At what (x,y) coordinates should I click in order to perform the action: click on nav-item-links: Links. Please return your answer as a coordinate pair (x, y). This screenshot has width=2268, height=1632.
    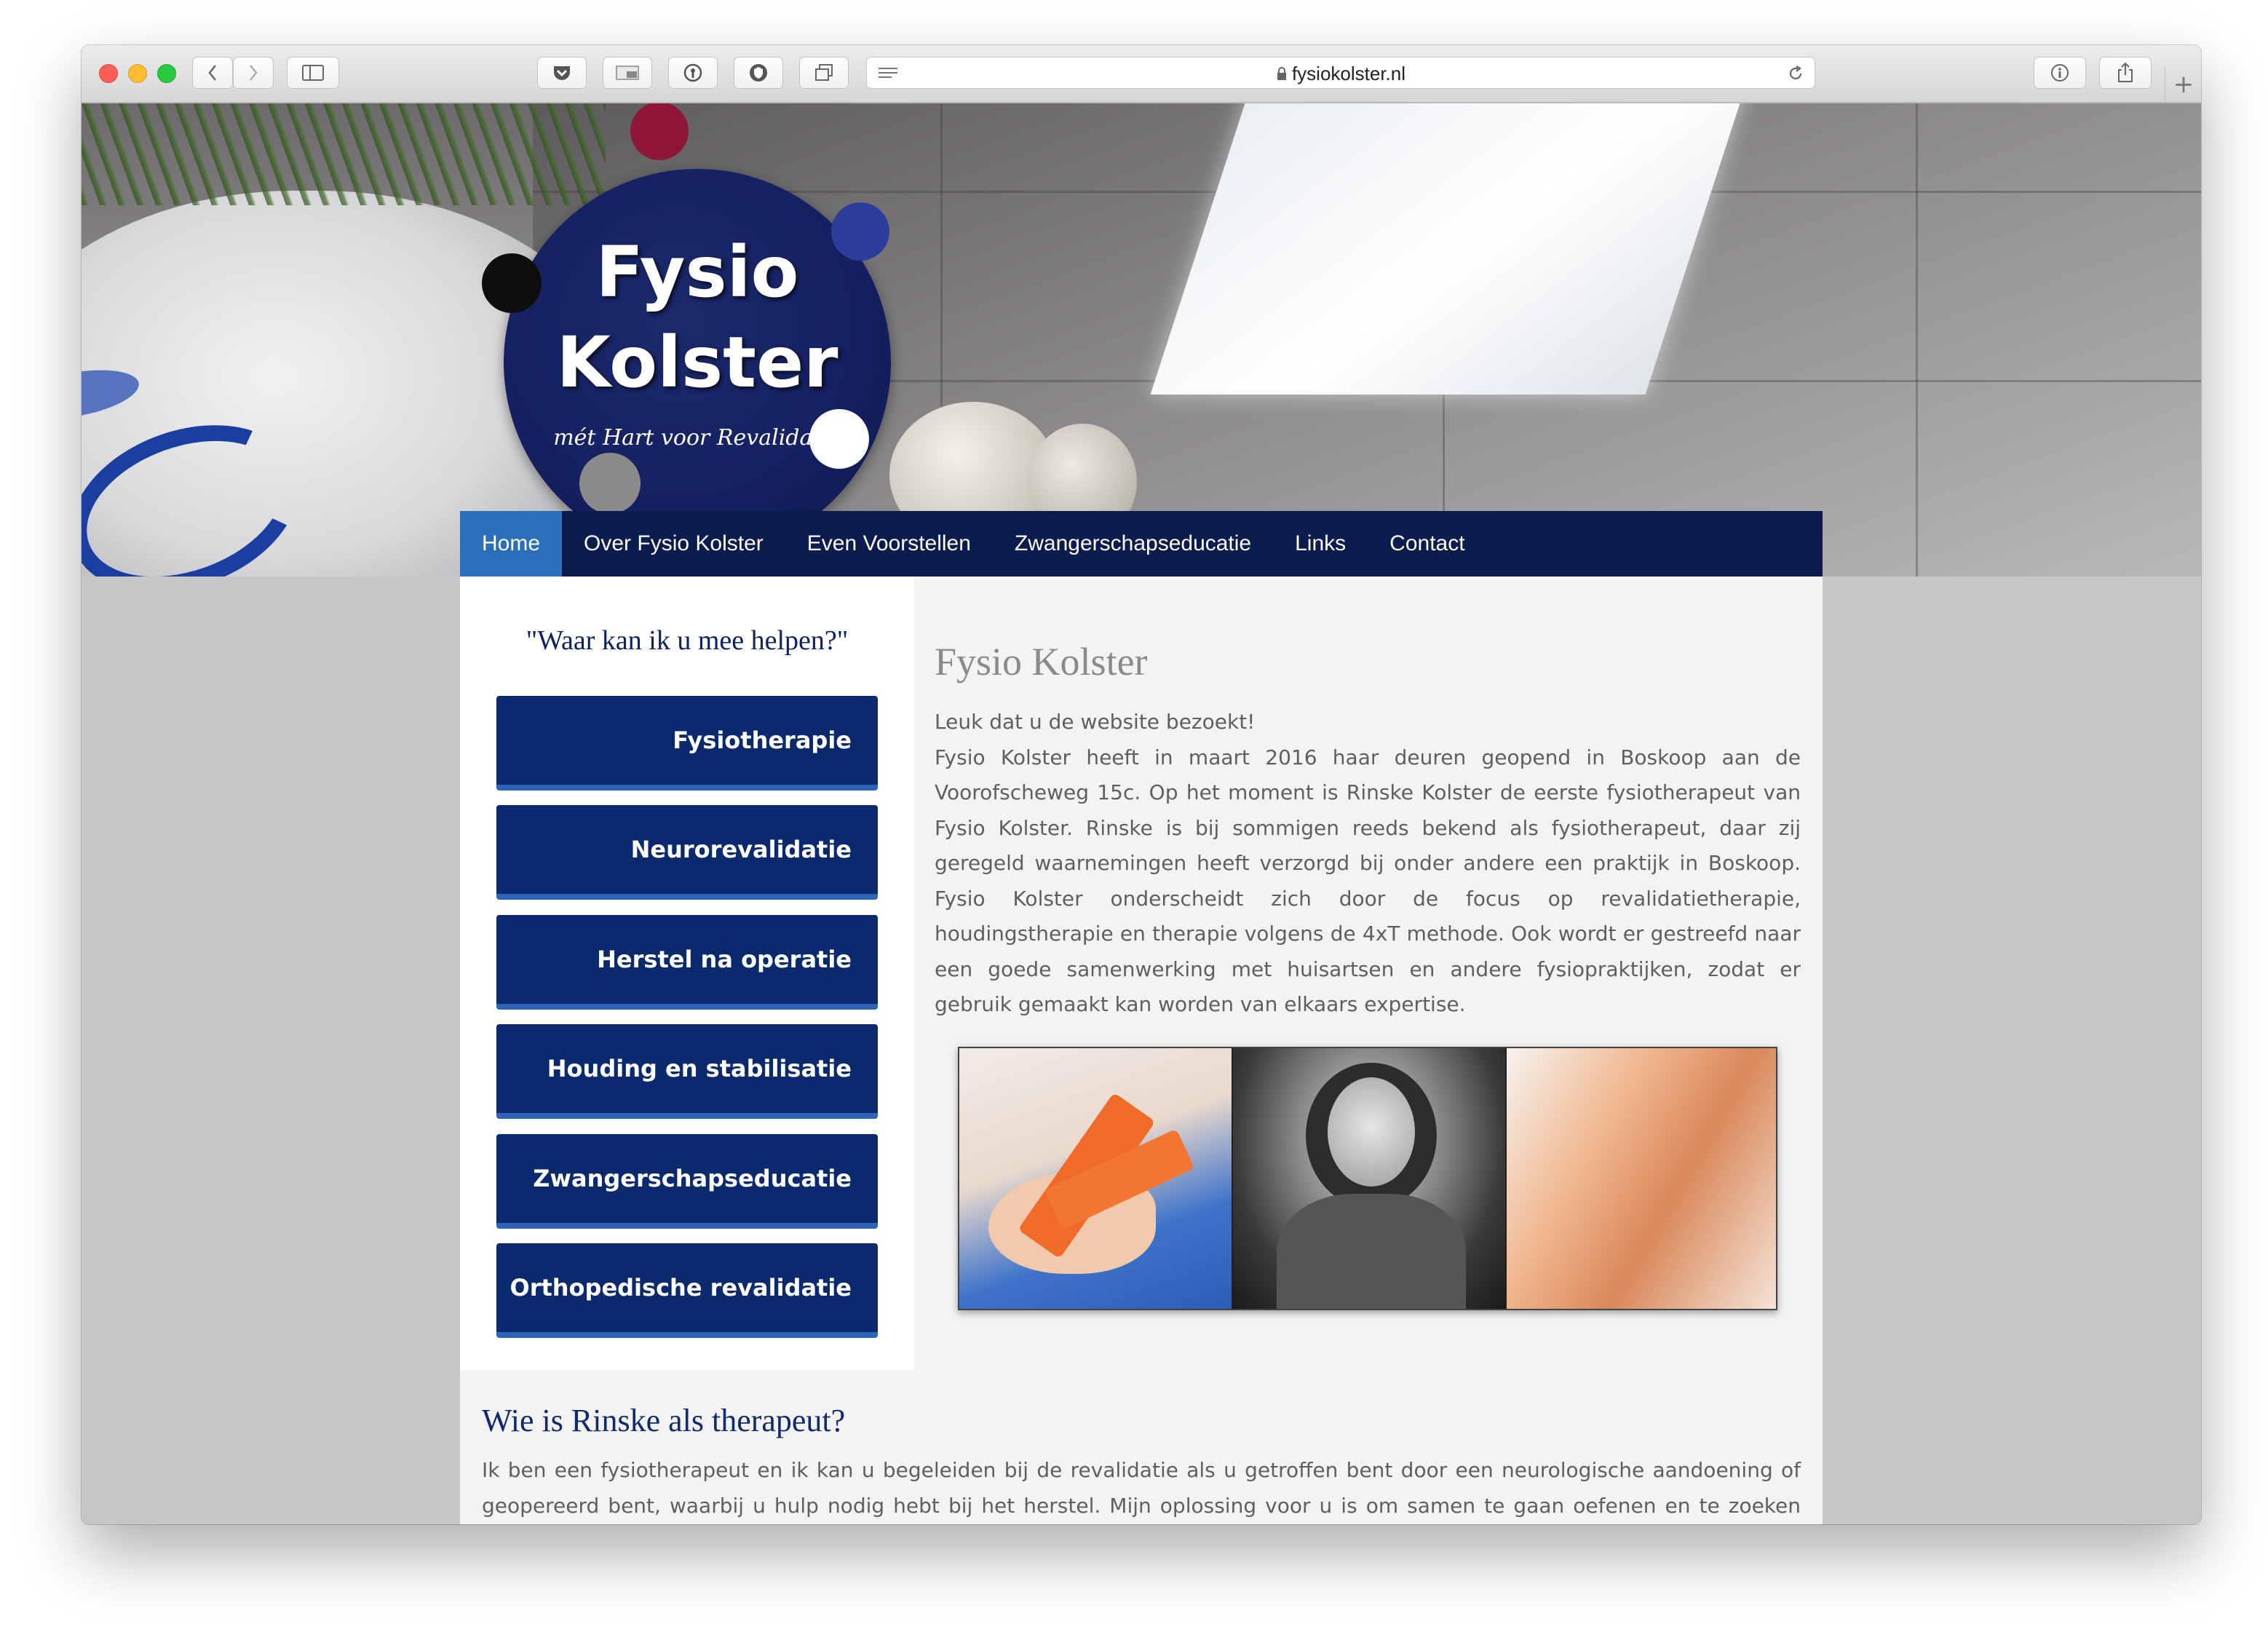
    Looking at the image, I should click on (1320, 544).